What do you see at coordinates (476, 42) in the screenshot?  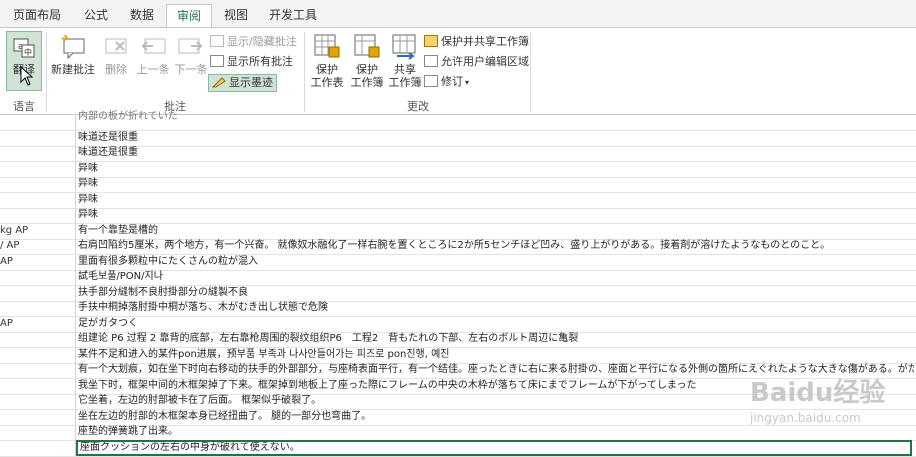 I see `protect-share-workbook-button: 保护并共享工作簿` at bounding box center [476, 42].